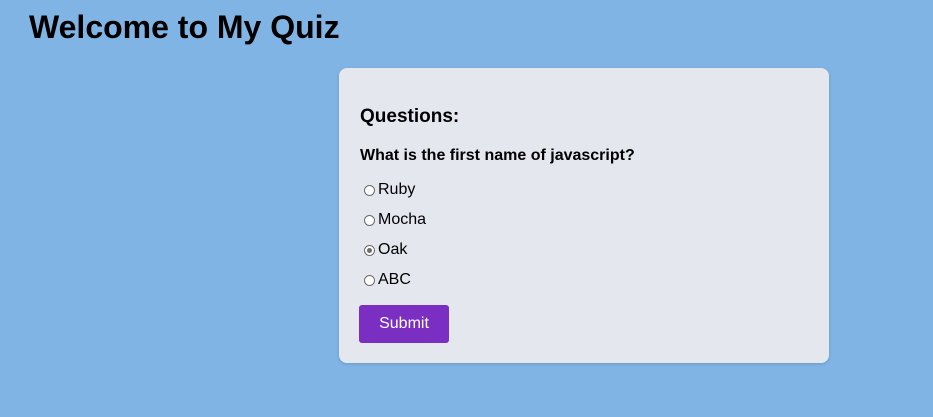 This screenshot has height=417, width=933. I want to click on option-ruby: Ruby, so click(395, 190).